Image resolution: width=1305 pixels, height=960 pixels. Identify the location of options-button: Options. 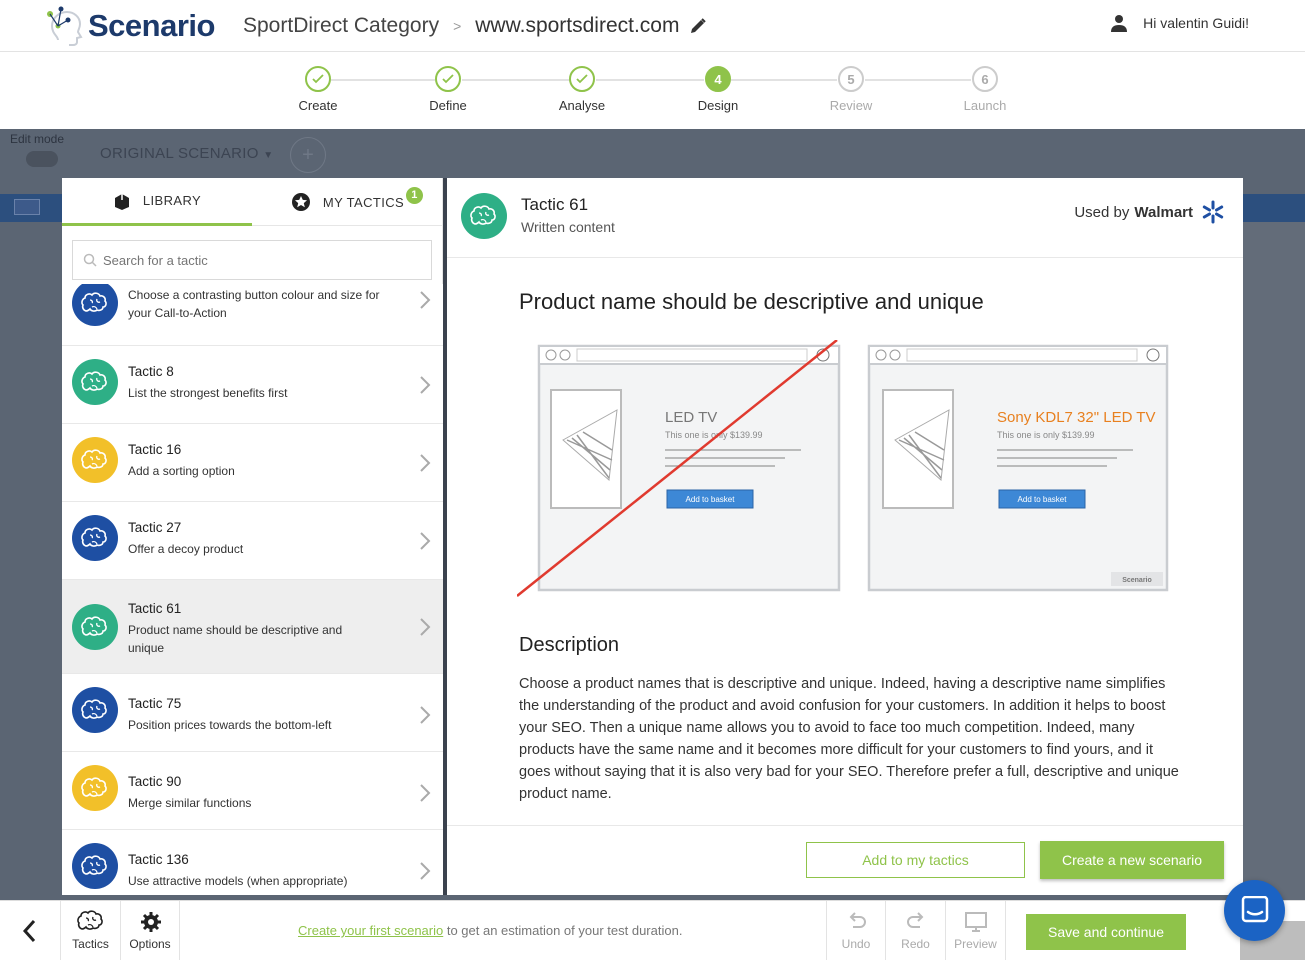
(150, 930).